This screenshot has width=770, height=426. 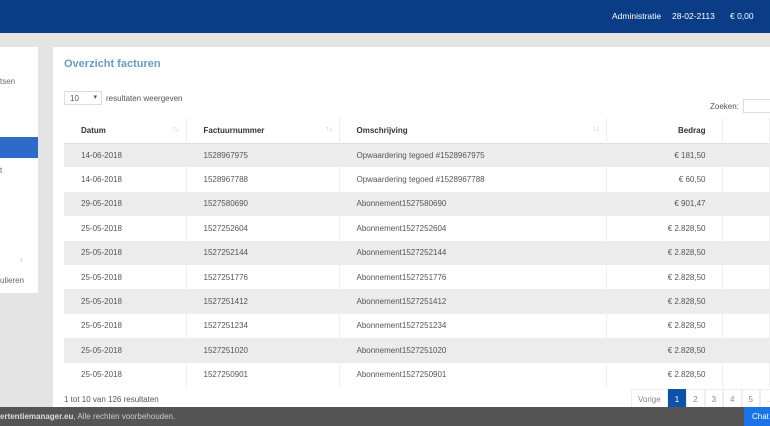 What do you see at coordinates (473, 130) in the screenshot?
I see `col-omschrijving: Omschrijving ↑↓` at bounding box center [473, 130].